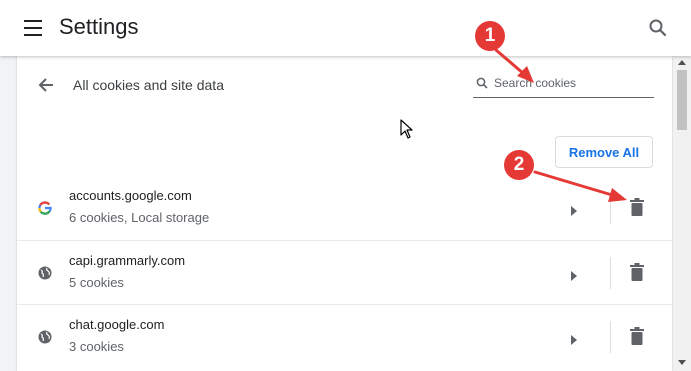  Describe the element at coordinates (96, 282) in the screenshot. I see `site-info: 5 cookies` at that location.